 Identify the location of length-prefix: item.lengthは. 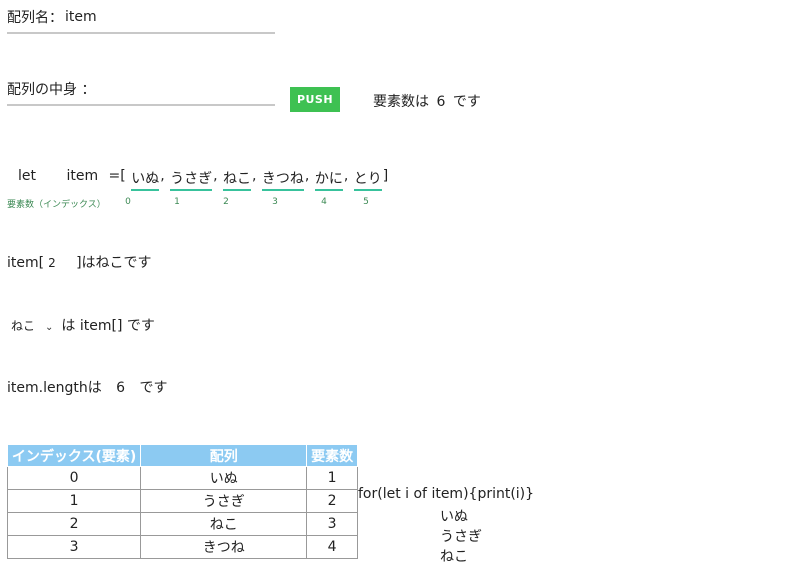
(54, 388).